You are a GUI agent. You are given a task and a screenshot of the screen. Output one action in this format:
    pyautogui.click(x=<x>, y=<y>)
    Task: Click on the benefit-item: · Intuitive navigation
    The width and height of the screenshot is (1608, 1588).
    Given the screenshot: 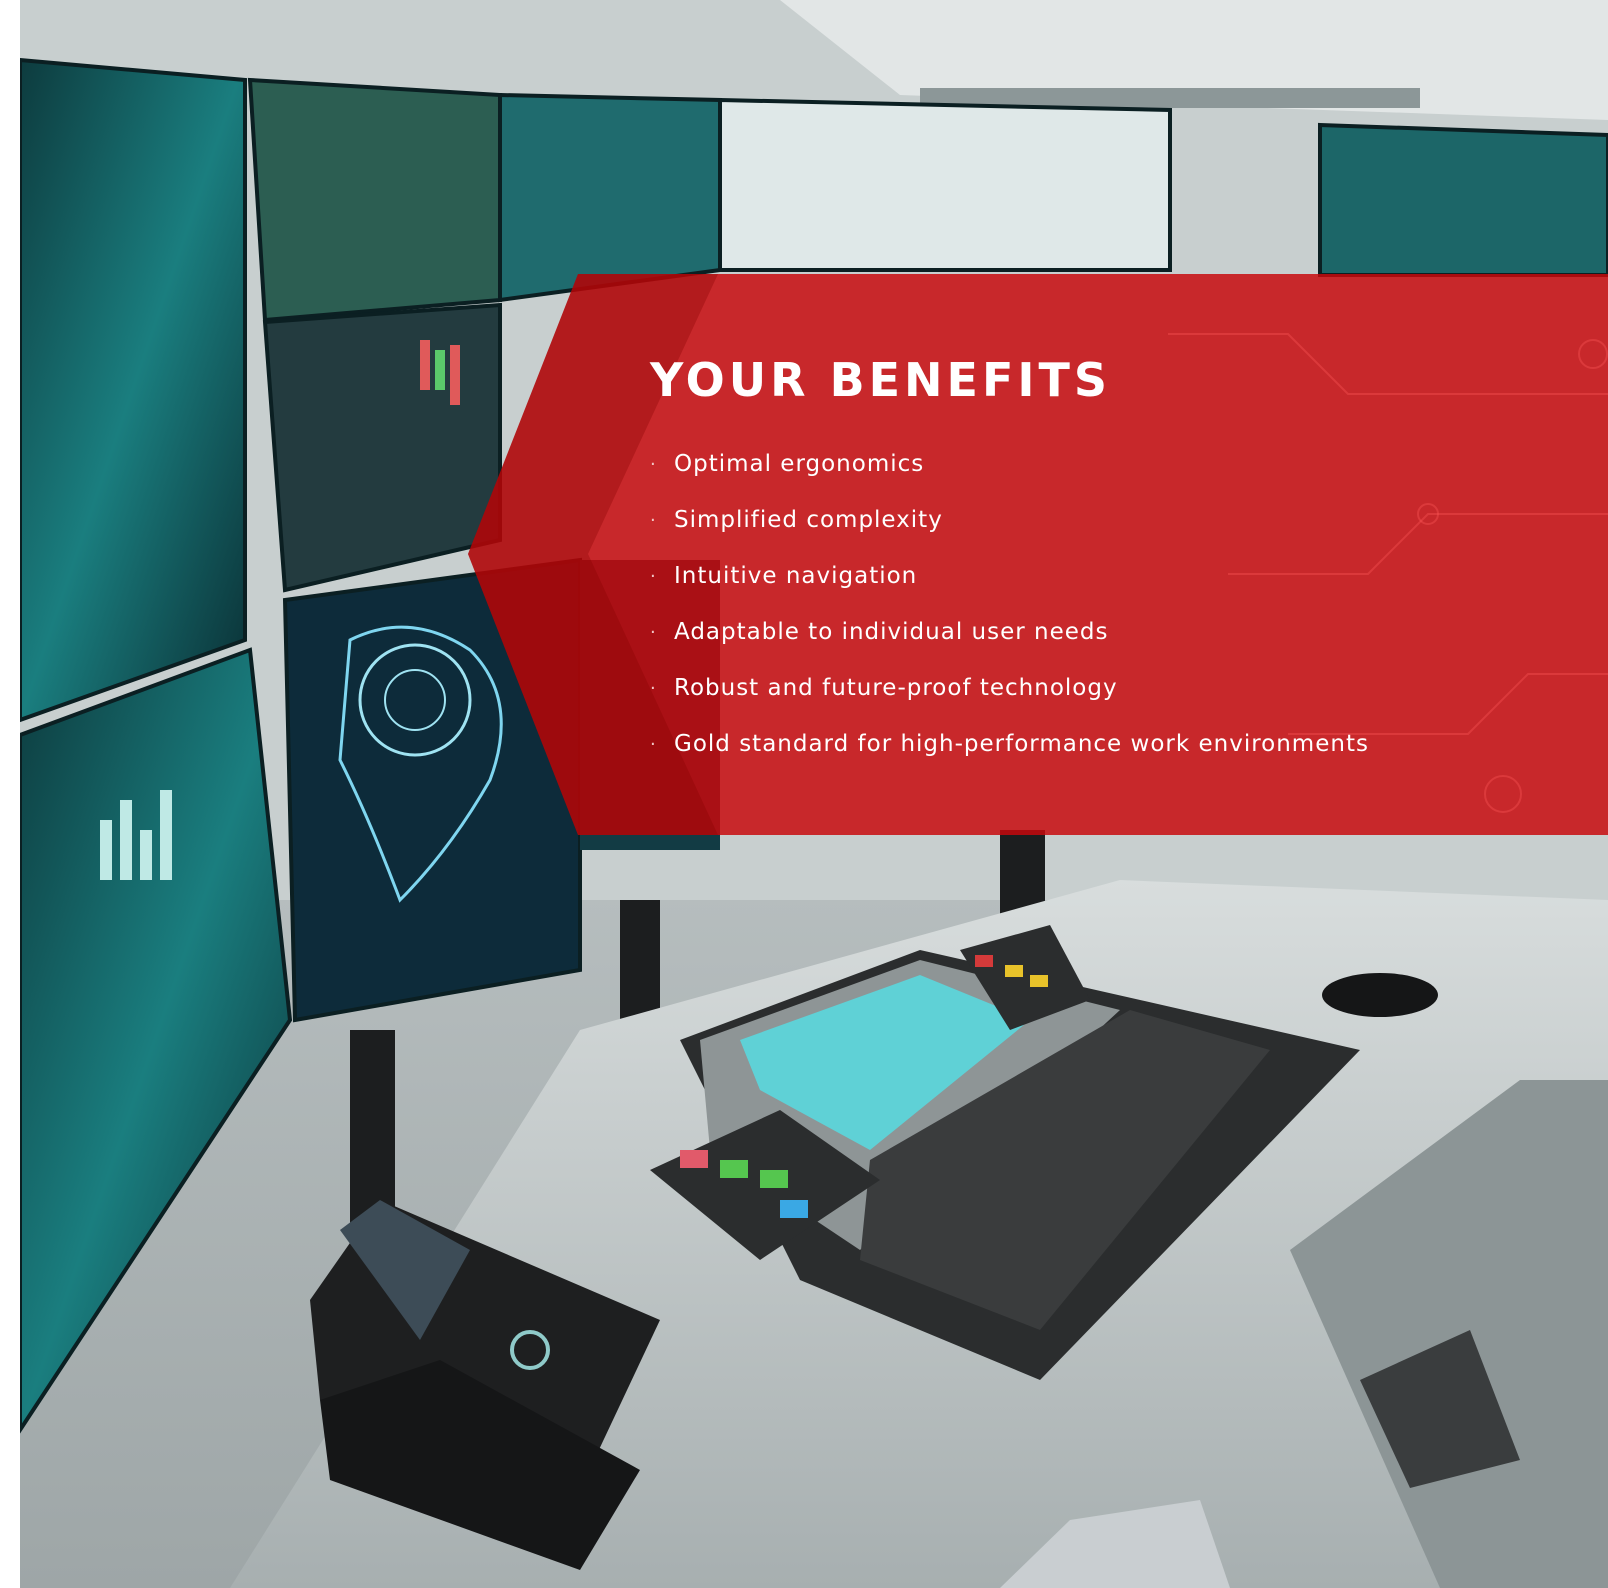 What is the action you would take?
    pyautogui.click(x=1009, y=576)
    